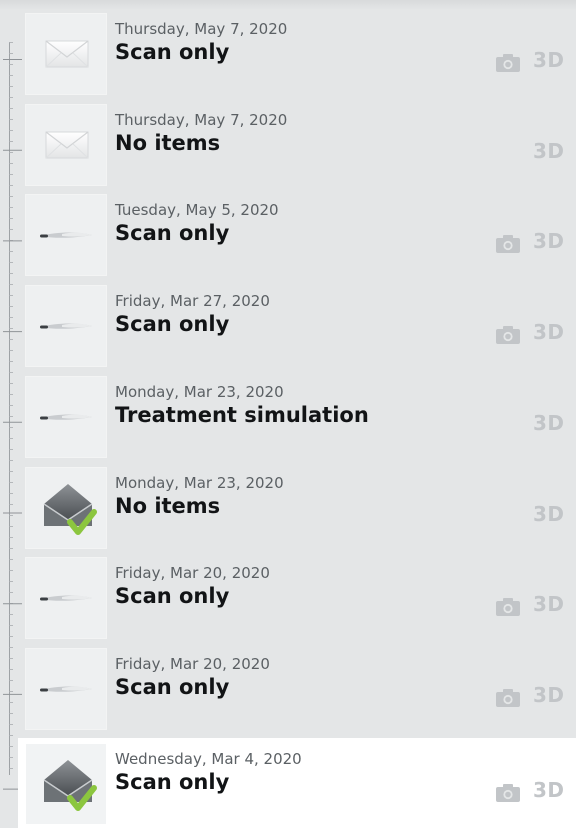 The width and height of the screenshot is (576, 828). What do you see at coordinates (208, 758) in the screenshot?
I see `session-date: Wednesday, Mar 4, 2020` at bounding box center [208, 758].